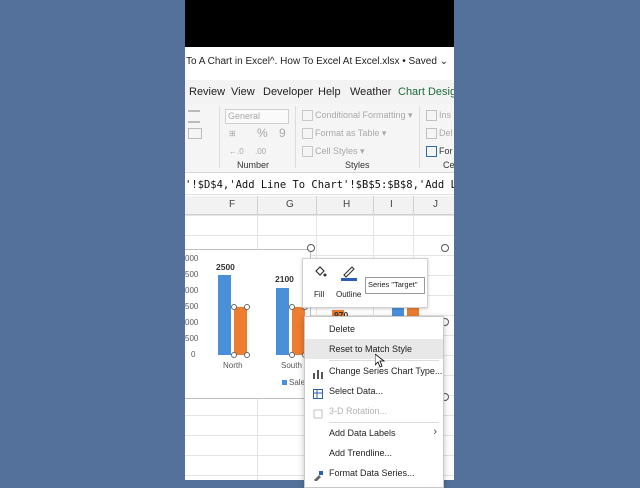 The image size is (640, 488). I want to click on number-format-dropdown: General, so click(257, 116).